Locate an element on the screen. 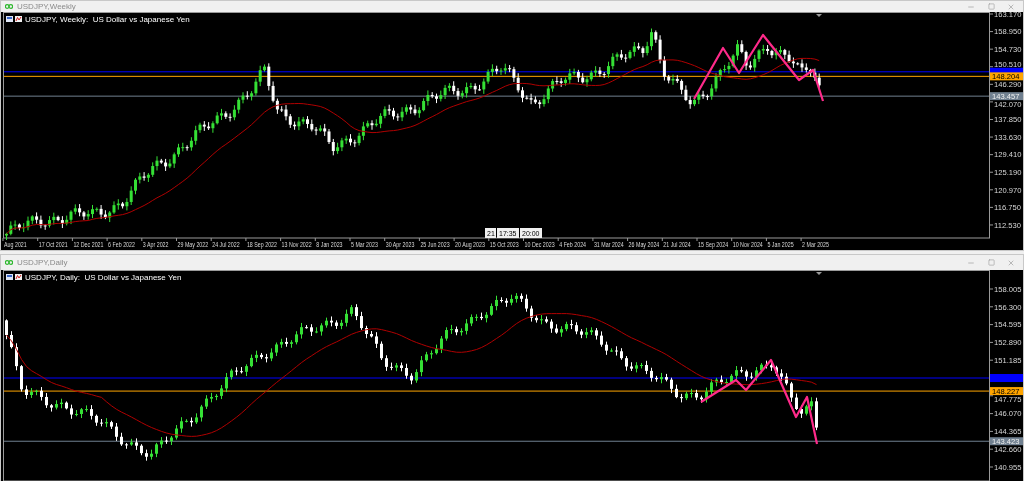 Image resolution: width=1024 pixels, height=481 pixels. chart-legend: USDJPY, Daily: US Dollar vs Japanese Yen is located at coordinates (103, 277).